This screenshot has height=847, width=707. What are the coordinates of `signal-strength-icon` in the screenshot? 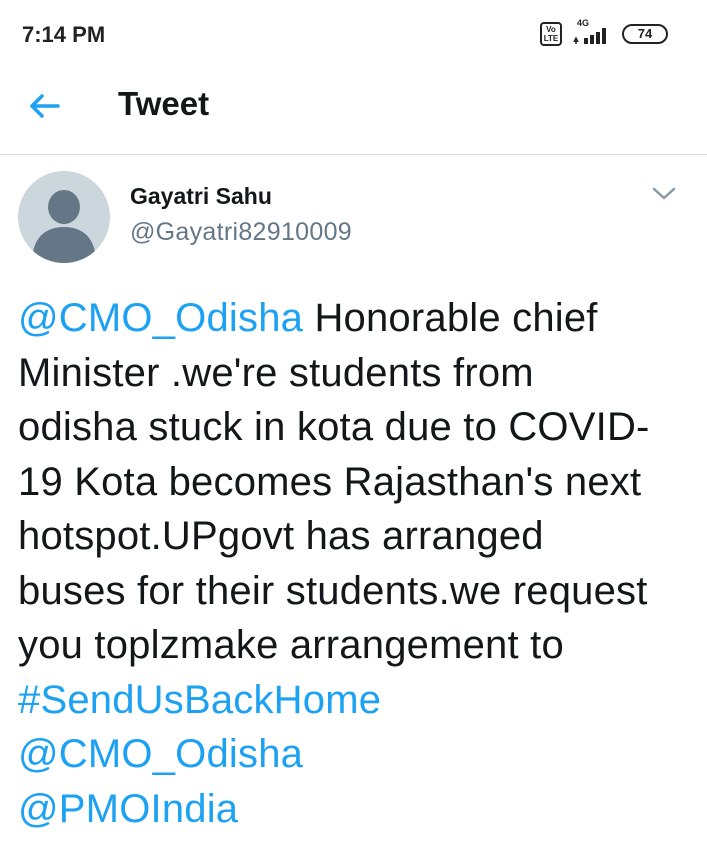 It's located at (589, 36).